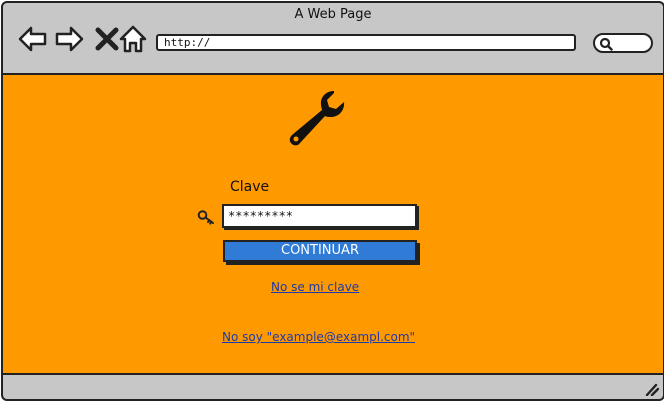 The height and width of the screenshot is (401, 664). What do you see at coordinates (250, 187) in the screenshot?
I see `password-label: Clave` at bounding box center [250, 187].